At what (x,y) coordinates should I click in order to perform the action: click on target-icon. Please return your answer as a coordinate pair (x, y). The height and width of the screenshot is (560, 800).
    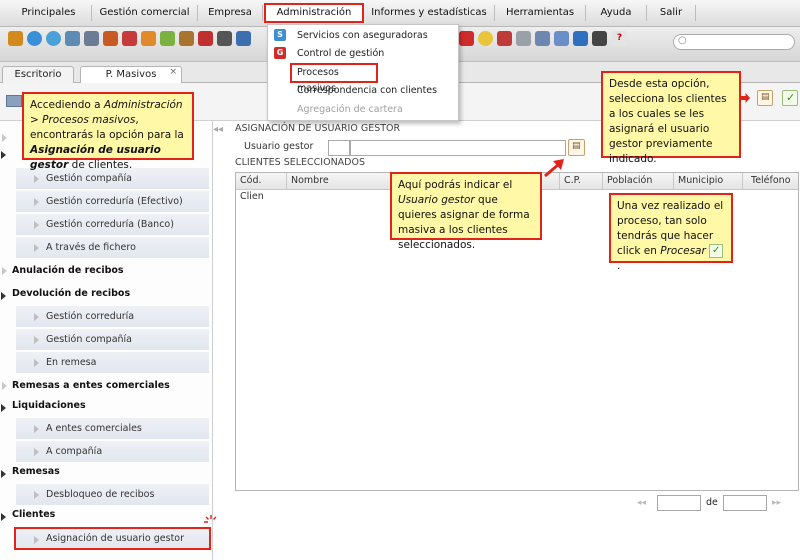
    Looking at the image, I should click on (129, 38).